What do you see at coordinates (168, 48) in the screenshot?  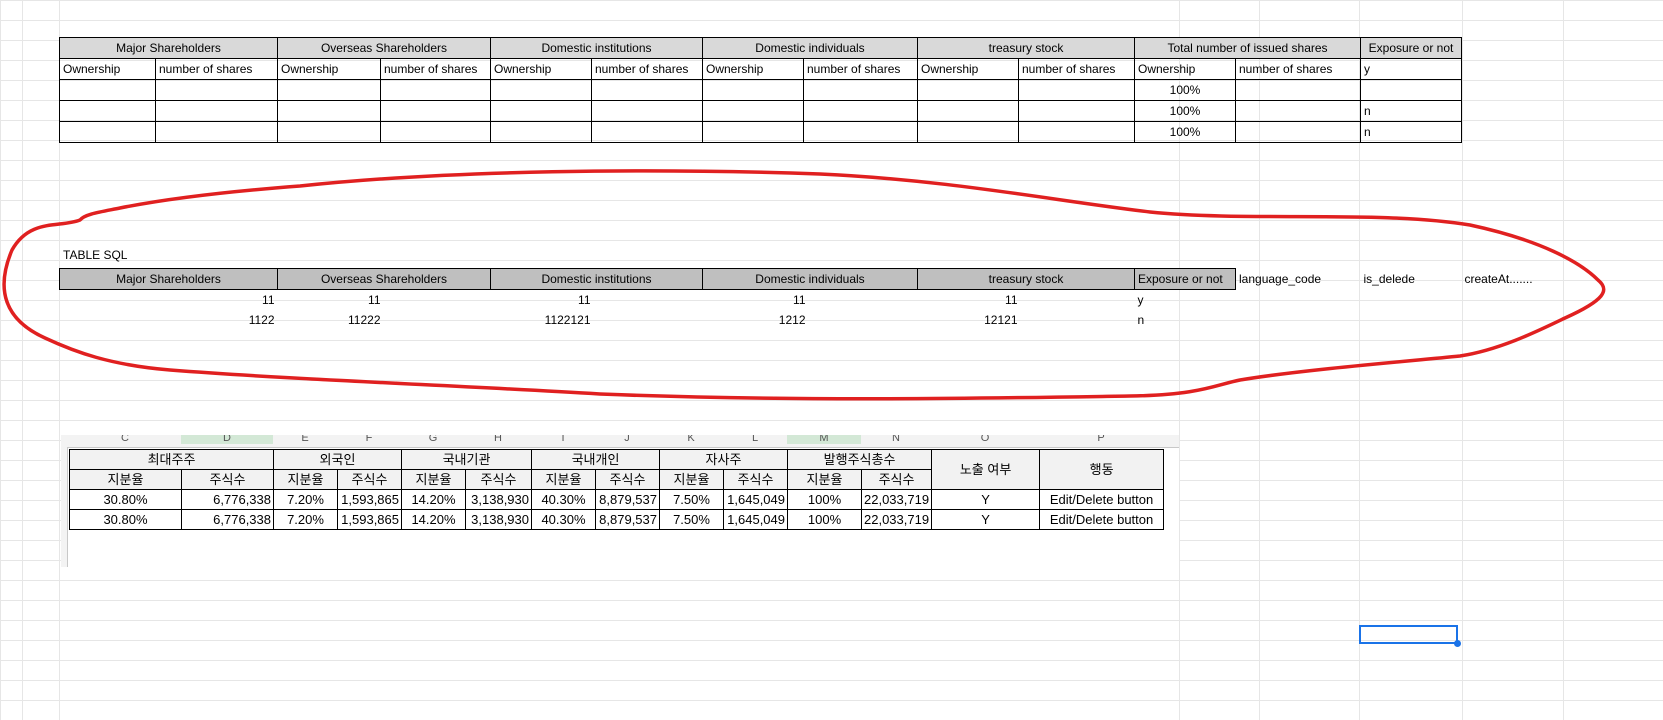 I see `group-header: Major Shareholders` at bounding box center [168, 48].